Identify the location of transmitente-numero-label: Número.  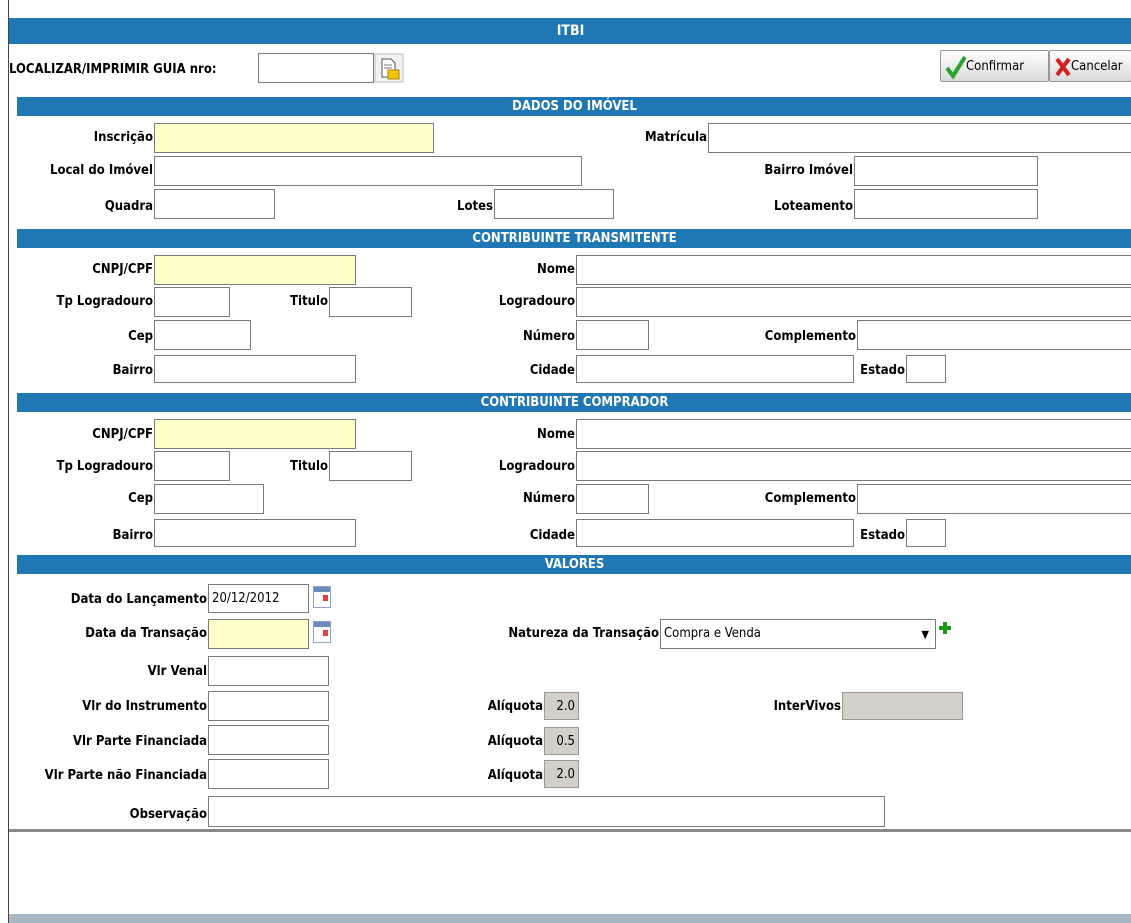
(548, 336).